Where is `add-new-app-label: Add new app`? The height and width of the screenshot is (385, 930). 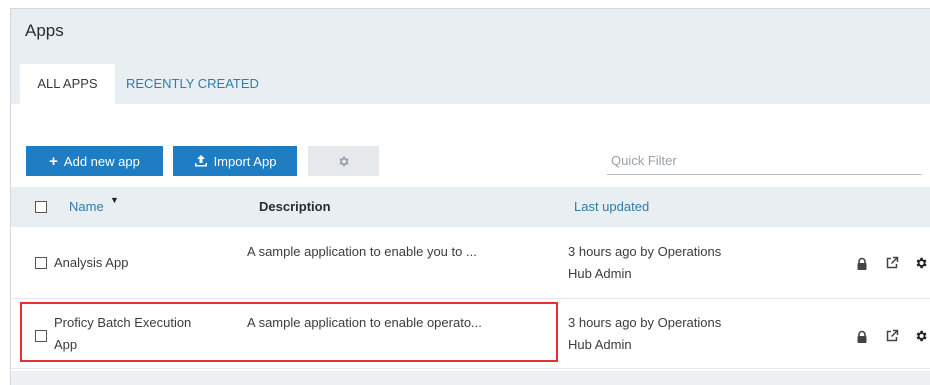 add-new-app-label: Add new app is located at coordinates (101, 161).